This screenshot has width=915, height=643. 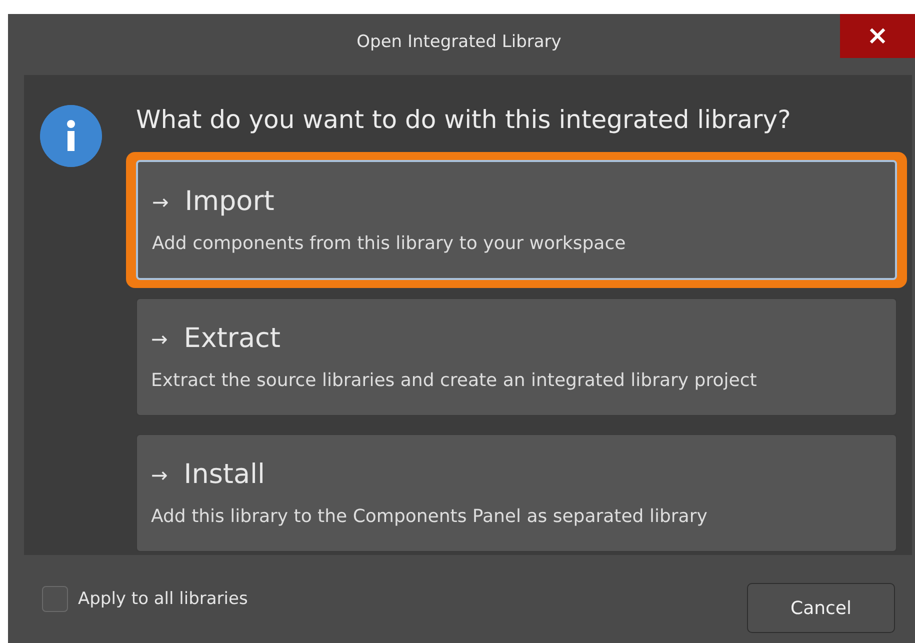 I want to click on option-description: Extract the source libraries and create an integrated library project, so click(x=454, y=380).